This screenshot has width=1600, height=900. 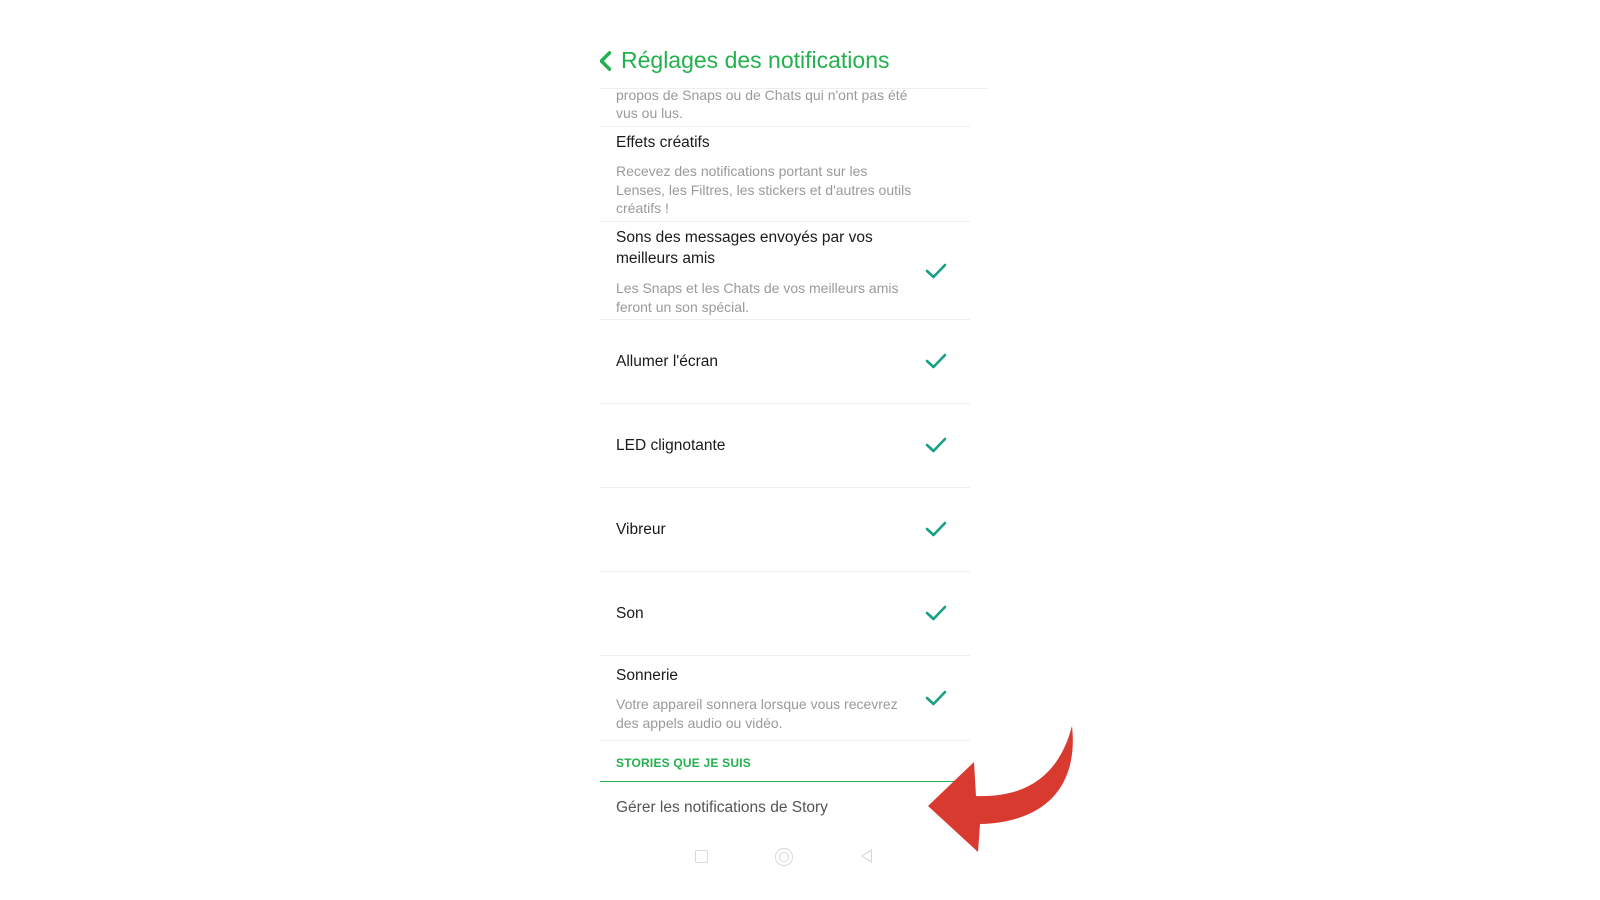 What do you see at coordinates (785, 529) in the screenshot?
I see `setting-vibreur: Vibreur` at bounding box center [785, 529].